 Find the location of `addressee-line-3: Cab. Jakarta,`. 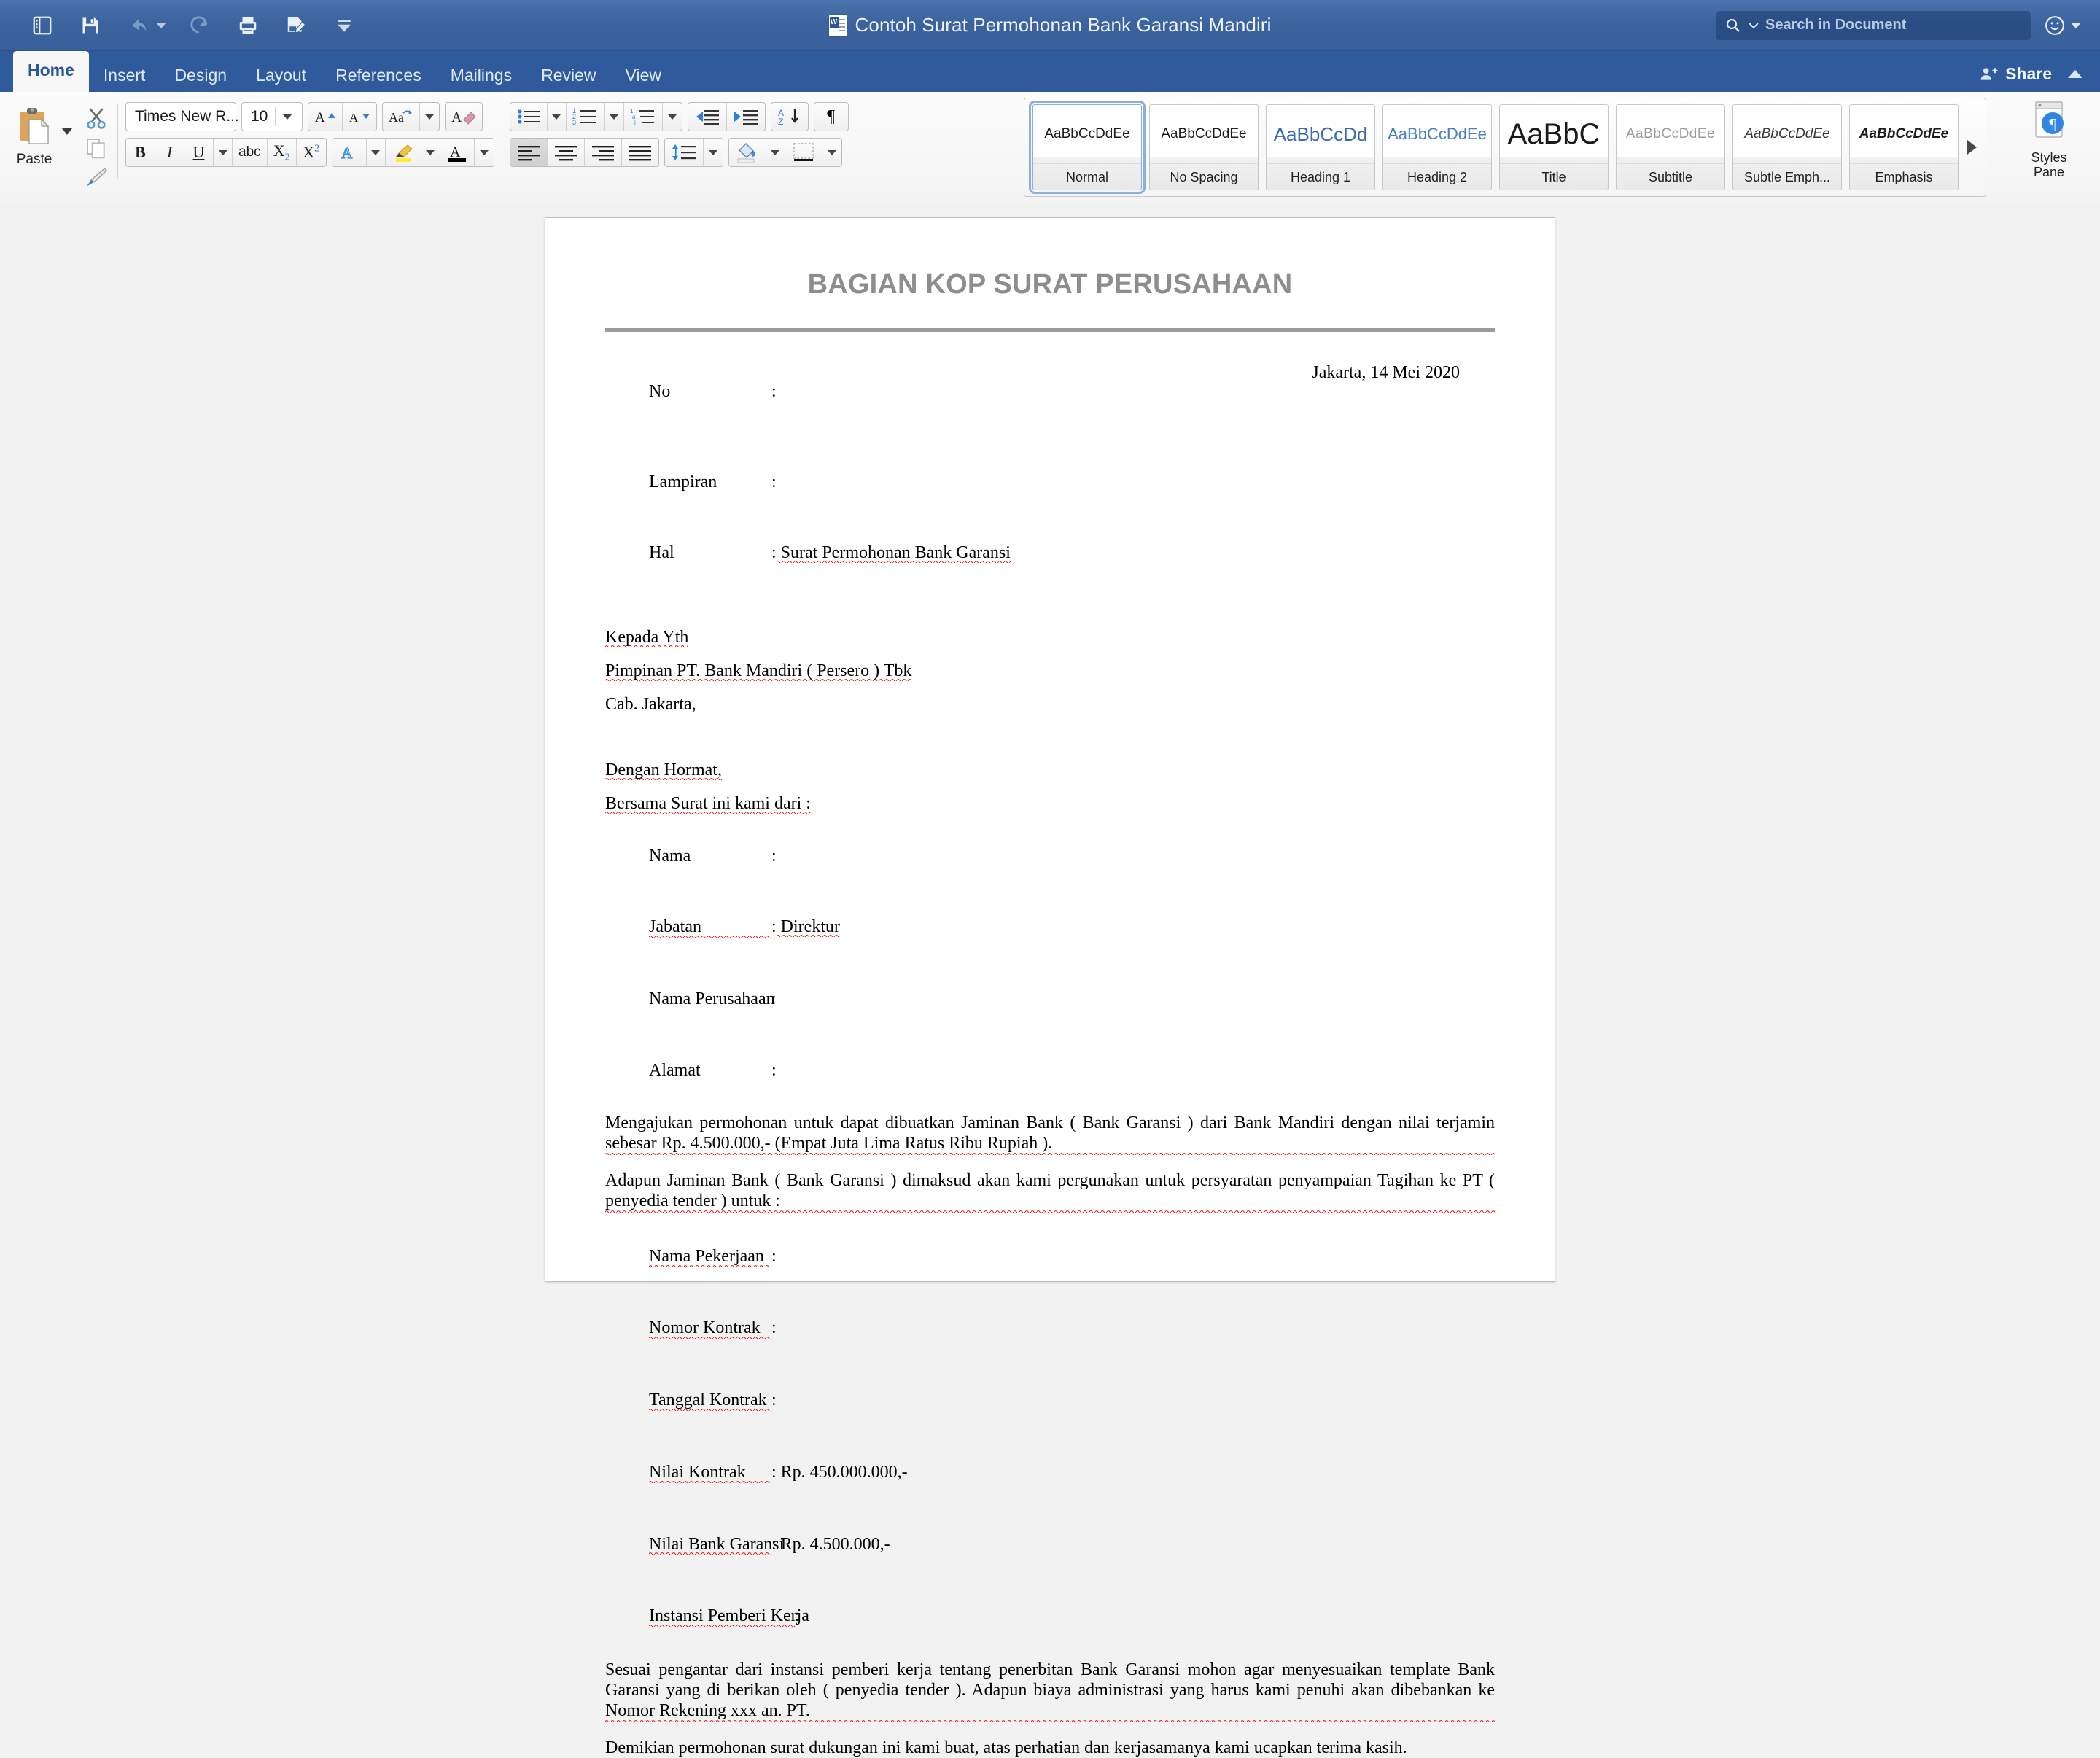

addressee-line-3: Cab. Jakarta, is located at coordinates (1050, 705).